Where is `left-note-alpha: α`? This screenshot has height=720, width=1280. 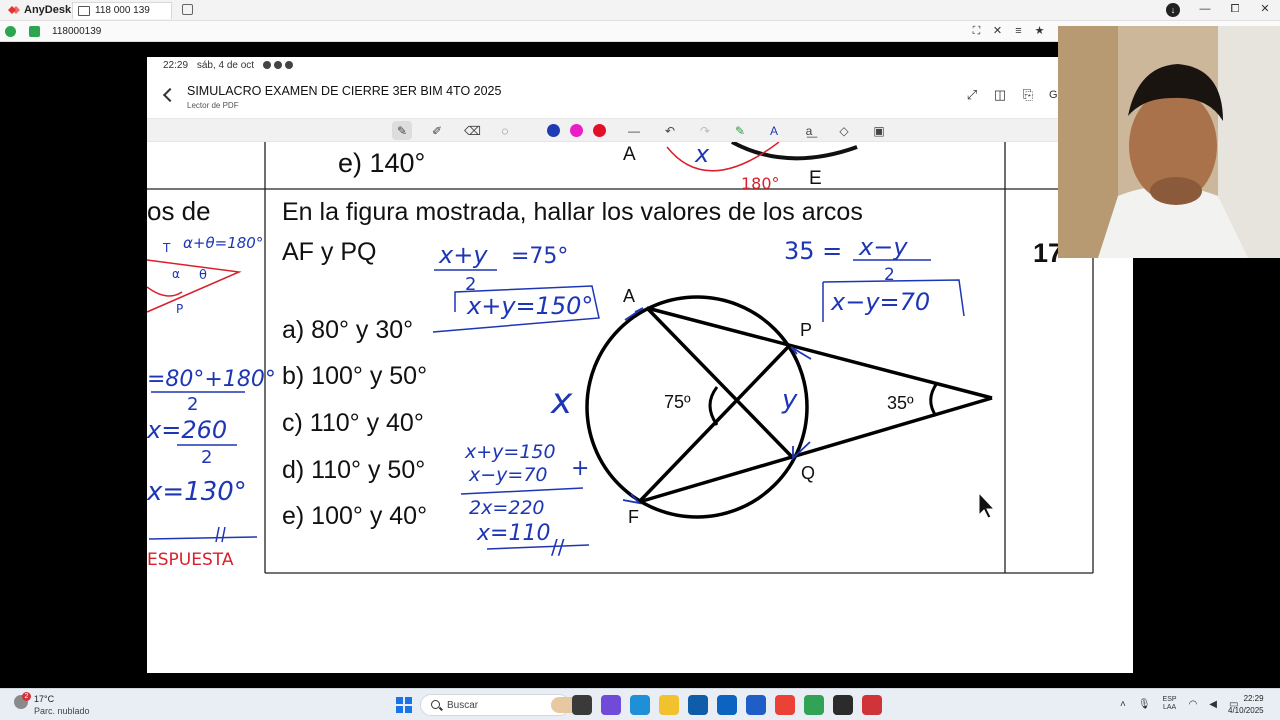 left-note-alpha: α is located at coordinates (176, 274).